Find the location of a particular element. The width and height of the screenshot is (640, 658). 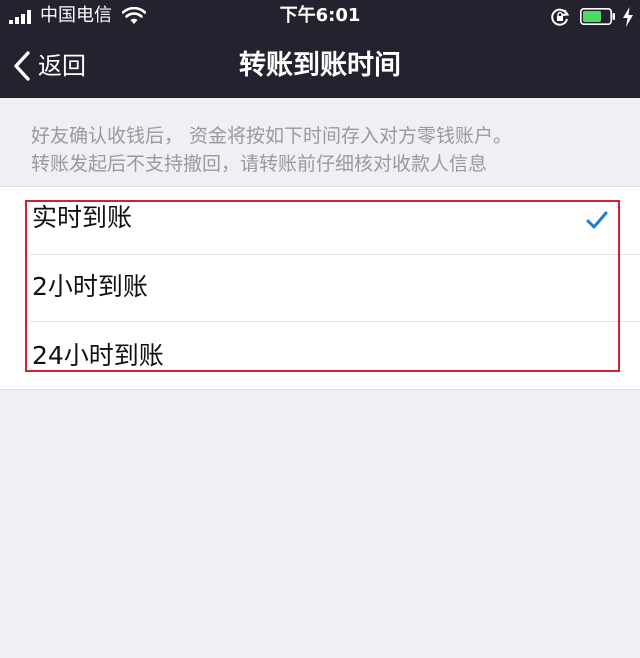

option-label: 实时到账 is located at coordinates (82, 217).